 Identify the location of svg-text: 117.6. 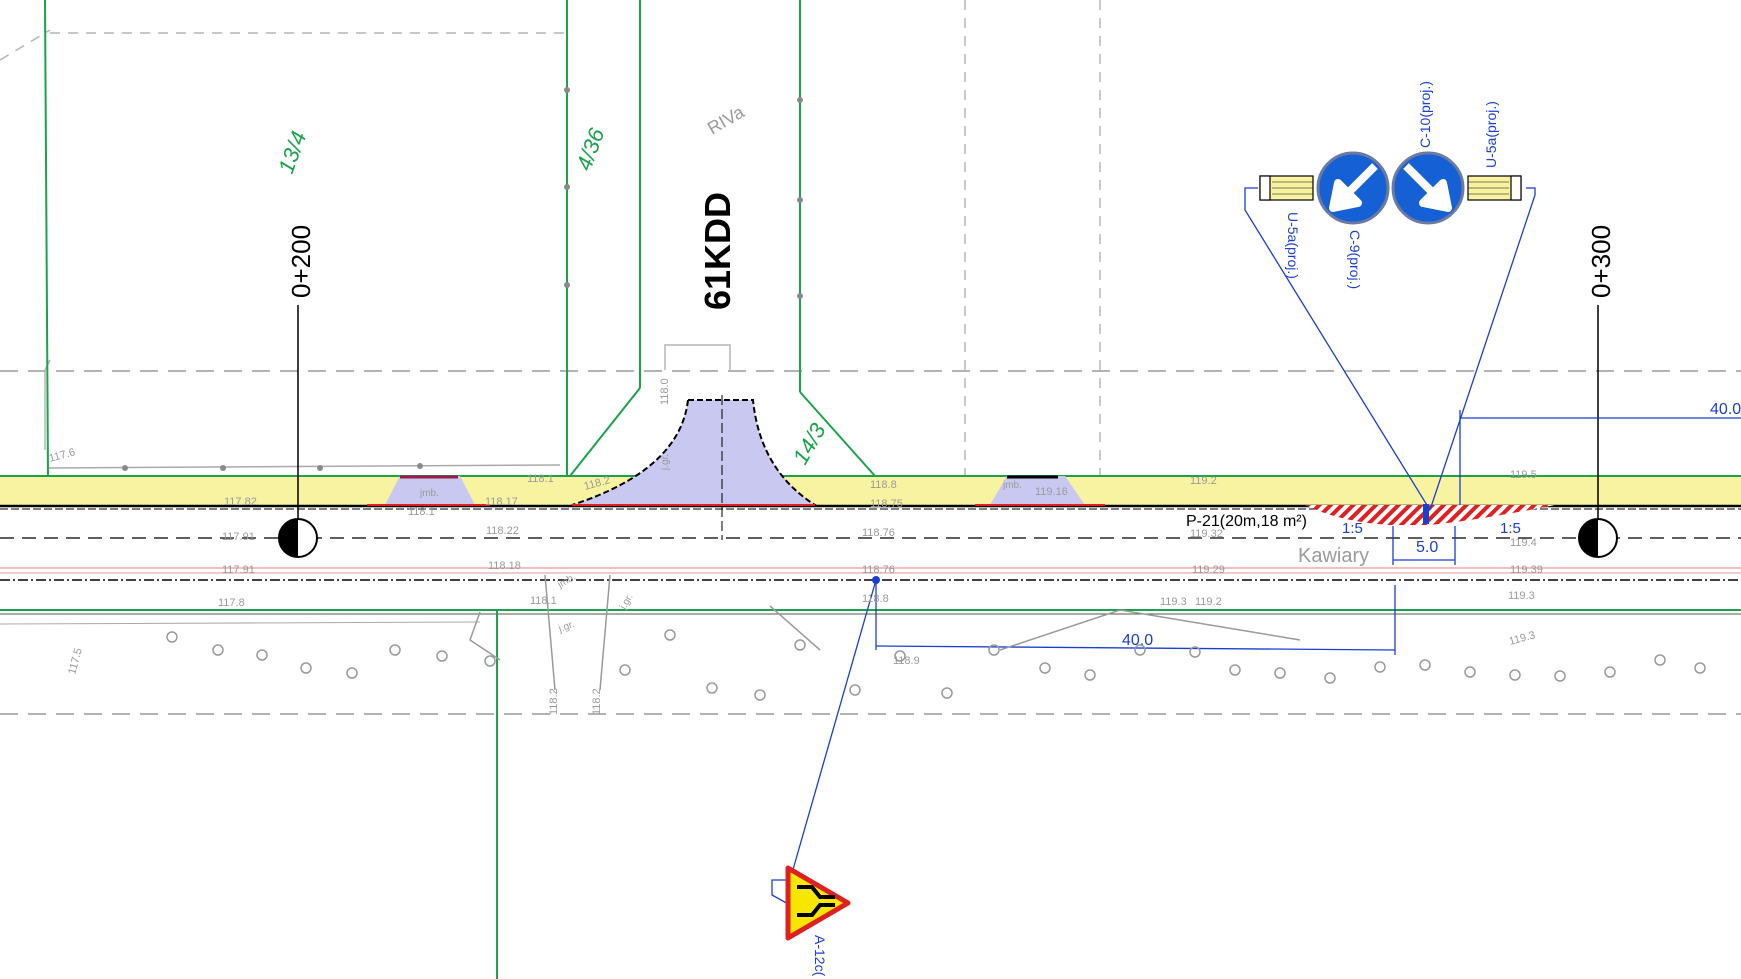
(62, 455).